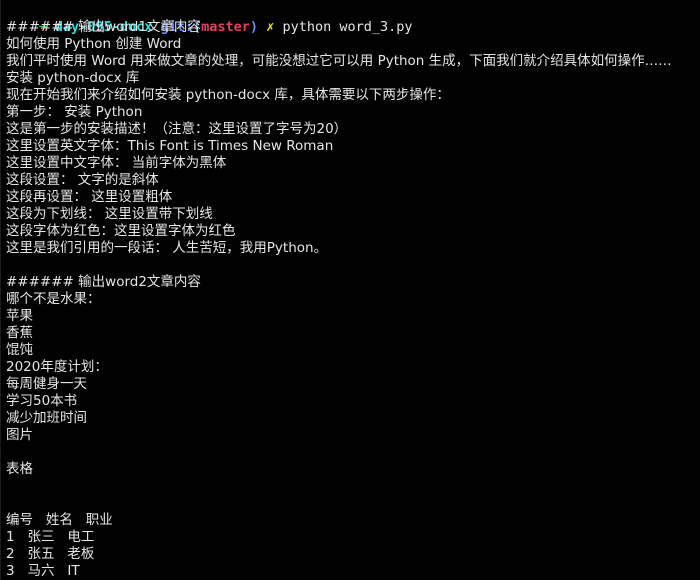 The height and width of the screenshot is (580, 700). I want to click on output-line: 这是第一步的安装描述！（注意：这里设置了字号为20）, so click(177, 129).